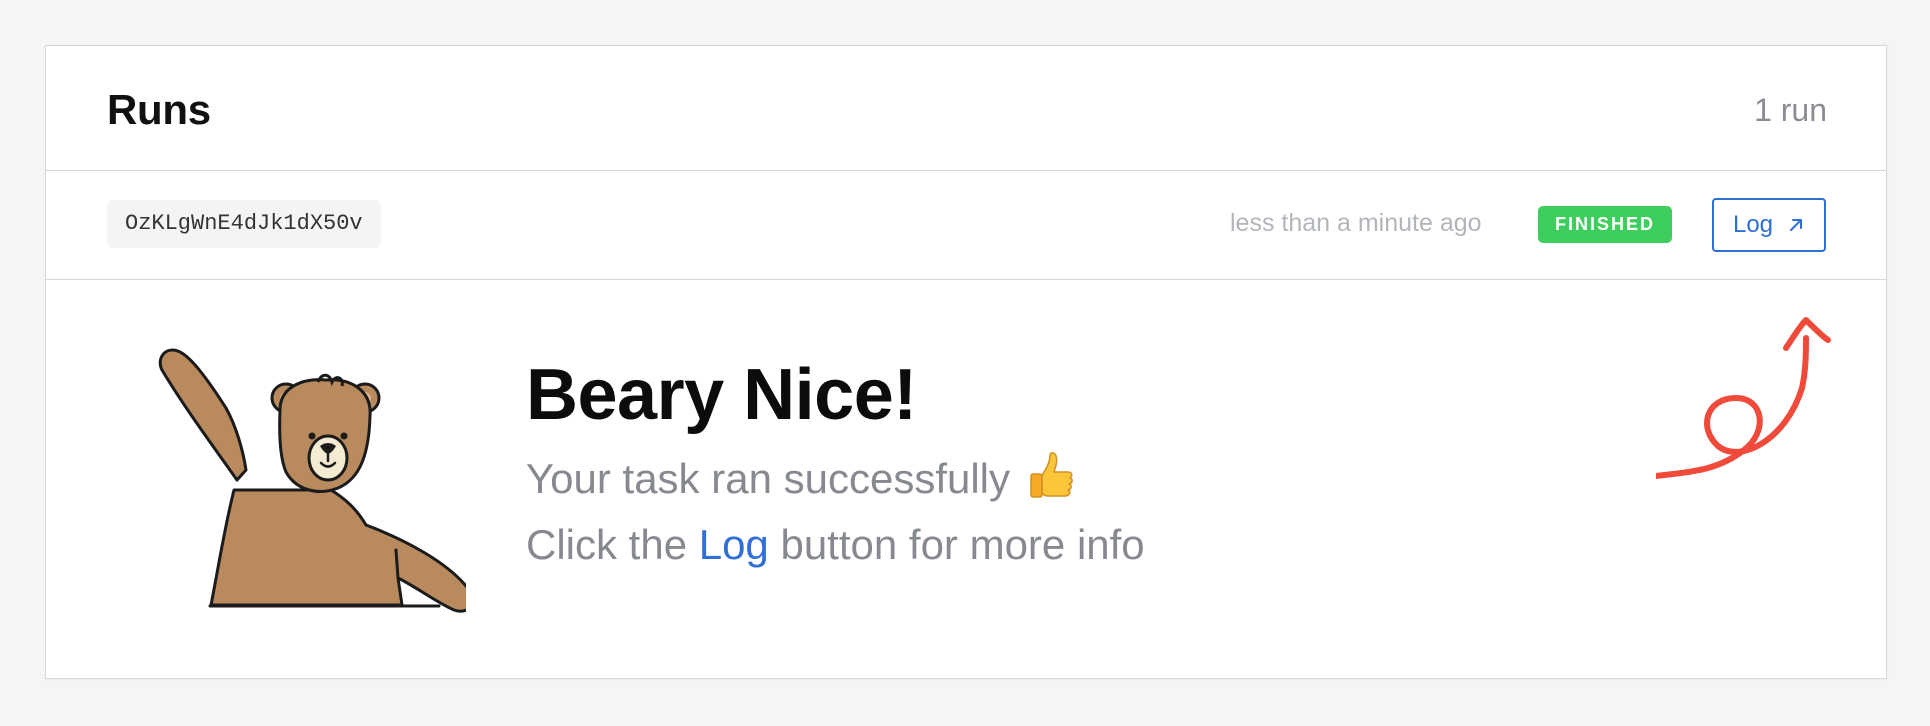 The image size is (1930, 726). I want to click on log-hint: Click the Log button for more info, so click(835, 545).